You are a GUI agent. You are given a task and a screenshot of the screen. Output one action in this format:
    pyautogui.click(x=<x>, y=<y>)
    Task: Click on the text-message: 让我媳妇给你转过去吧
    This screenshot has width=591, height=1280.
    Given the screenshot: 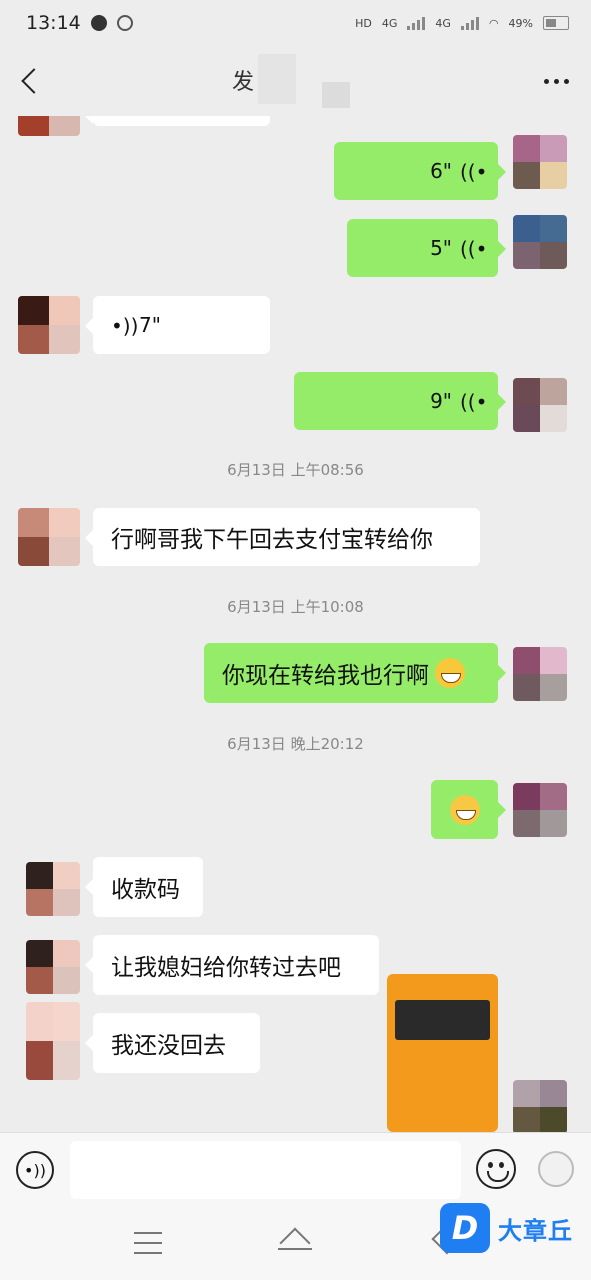 What is the action you would take?
    pyautogui.click(x=232, y=965)
    